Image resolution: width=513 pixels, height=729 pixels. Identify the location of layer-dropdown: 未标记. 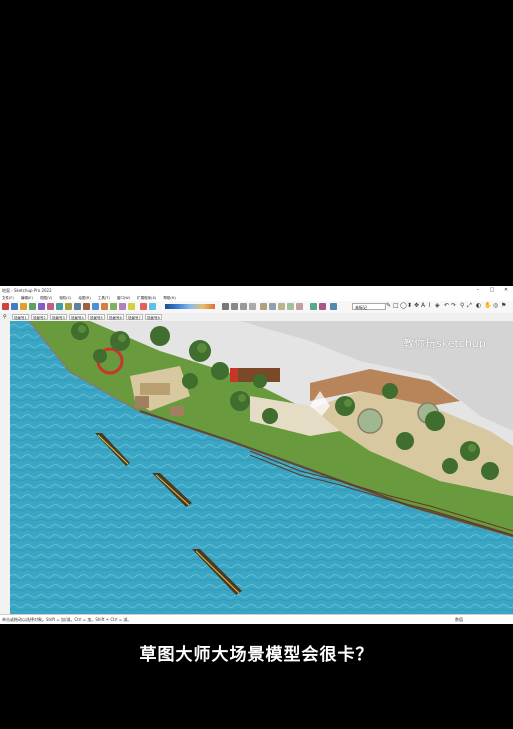
(369, 306).